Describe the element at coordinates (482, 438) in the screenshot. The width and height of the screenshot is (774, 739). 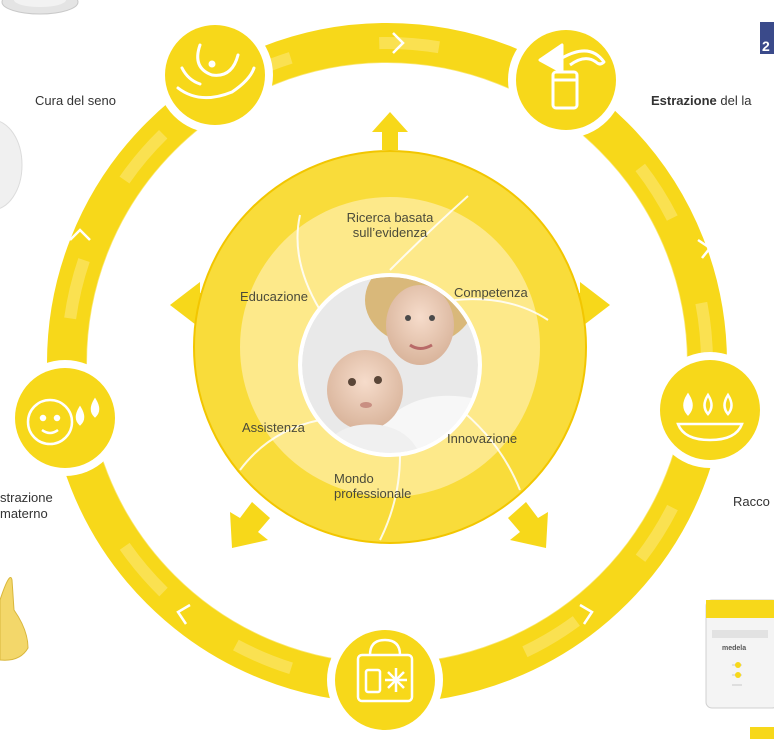
I see `segment-innovation: Innovazione` at that location.